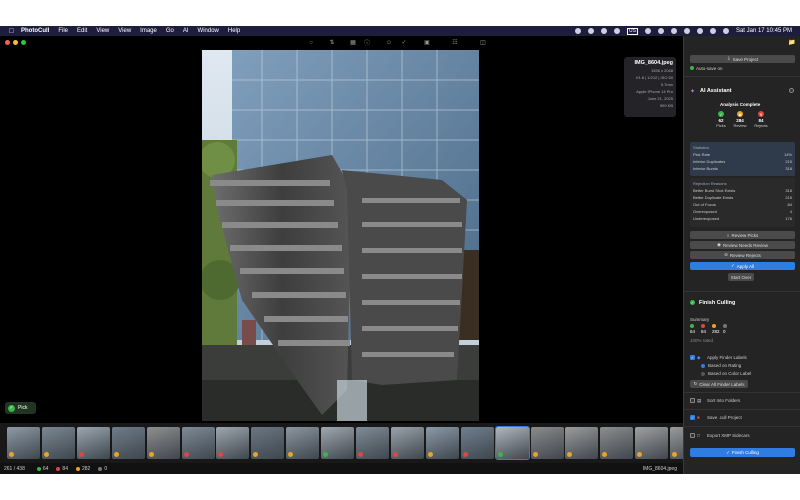  What do you see at coordinates (745, 255) in the screenshot?
I see `review-rejects-label: Review Rejects` at bounding box center [745, 255].